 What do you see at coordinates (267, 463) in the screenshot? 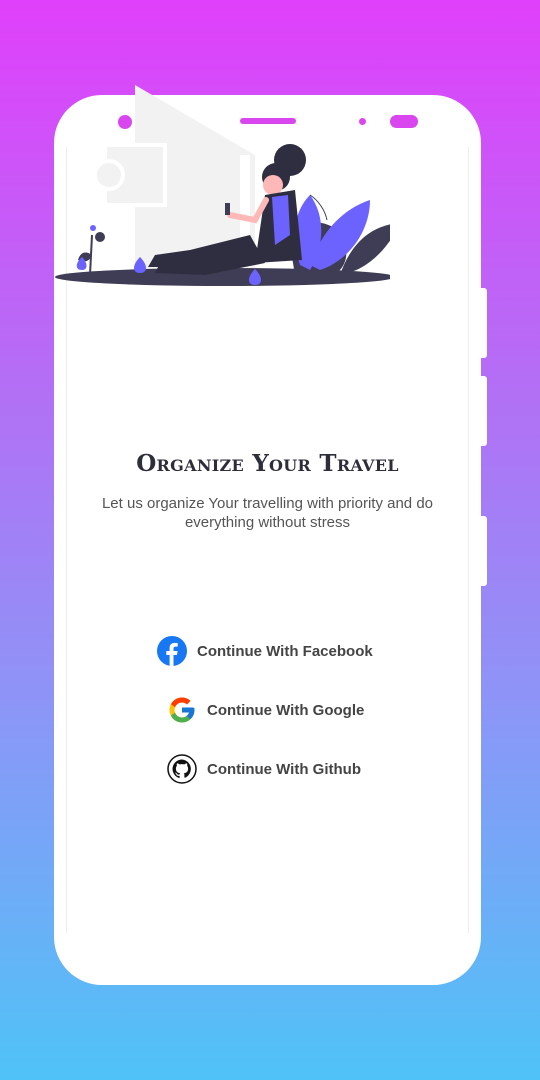
I see `page-title: Organize Your Travel` at bounding box center [267, 463].